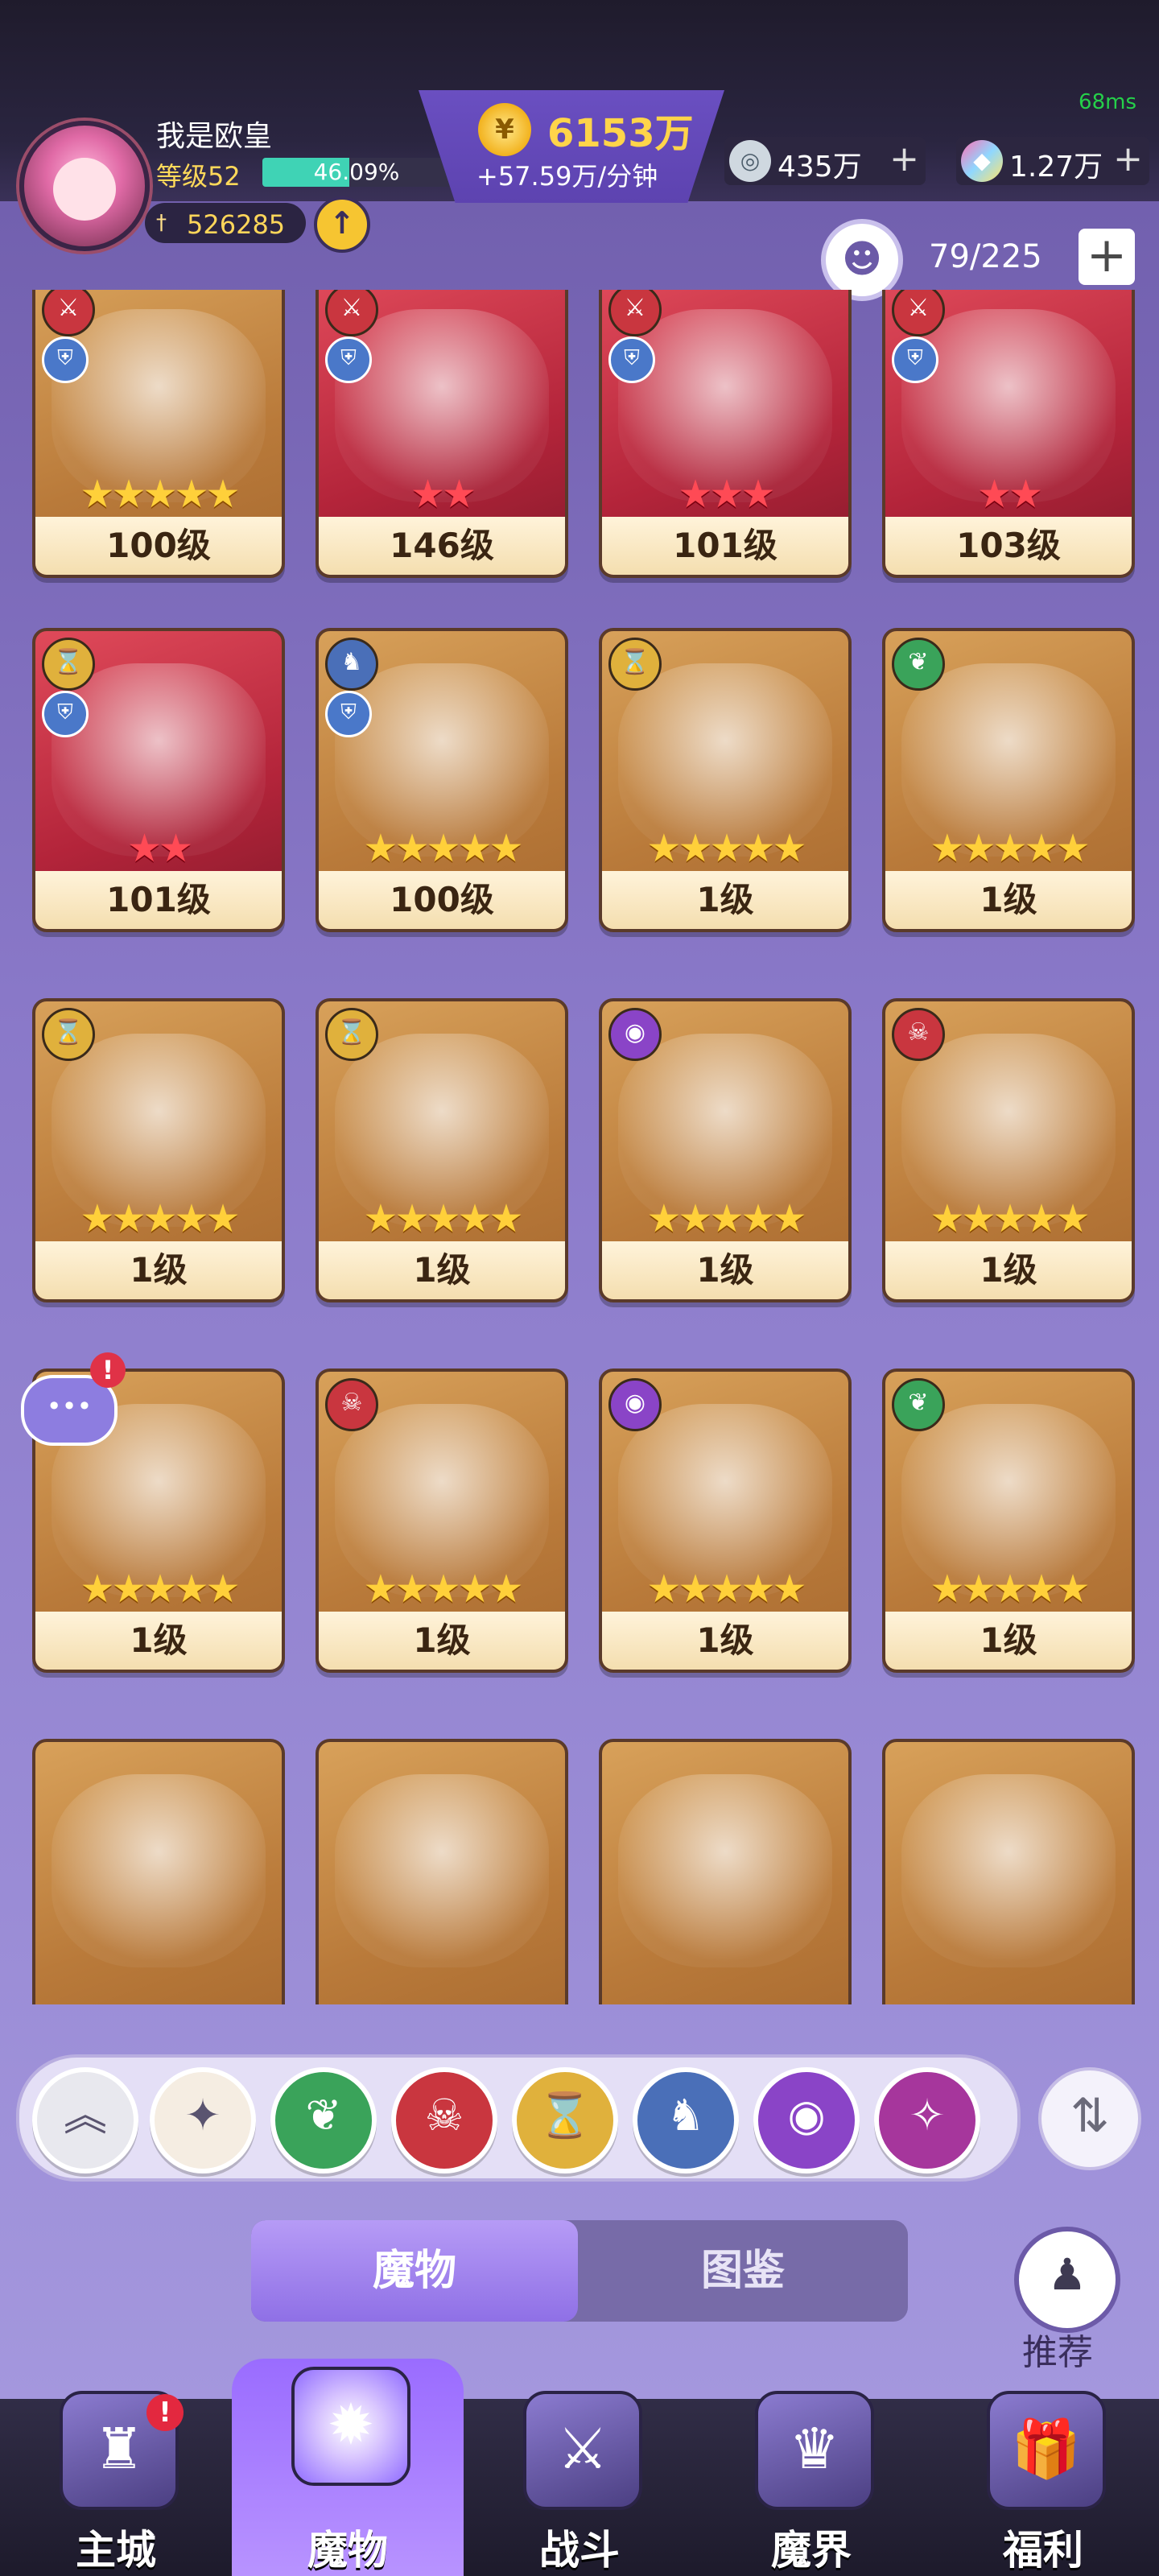 This screenshot has height=2576, width=1159. What do you see at coordinates (750, 161) in the screenshot?
I see `silver-coin-icon: ◎` at bounding box center [750, 161].